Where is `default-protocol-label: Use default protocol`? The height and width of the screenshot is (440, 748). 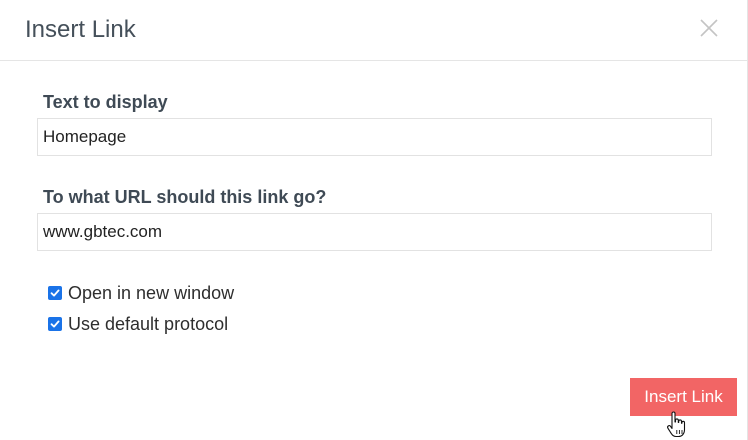 default-protocol-label: Use default protocol is located at coordinates (148, 324).